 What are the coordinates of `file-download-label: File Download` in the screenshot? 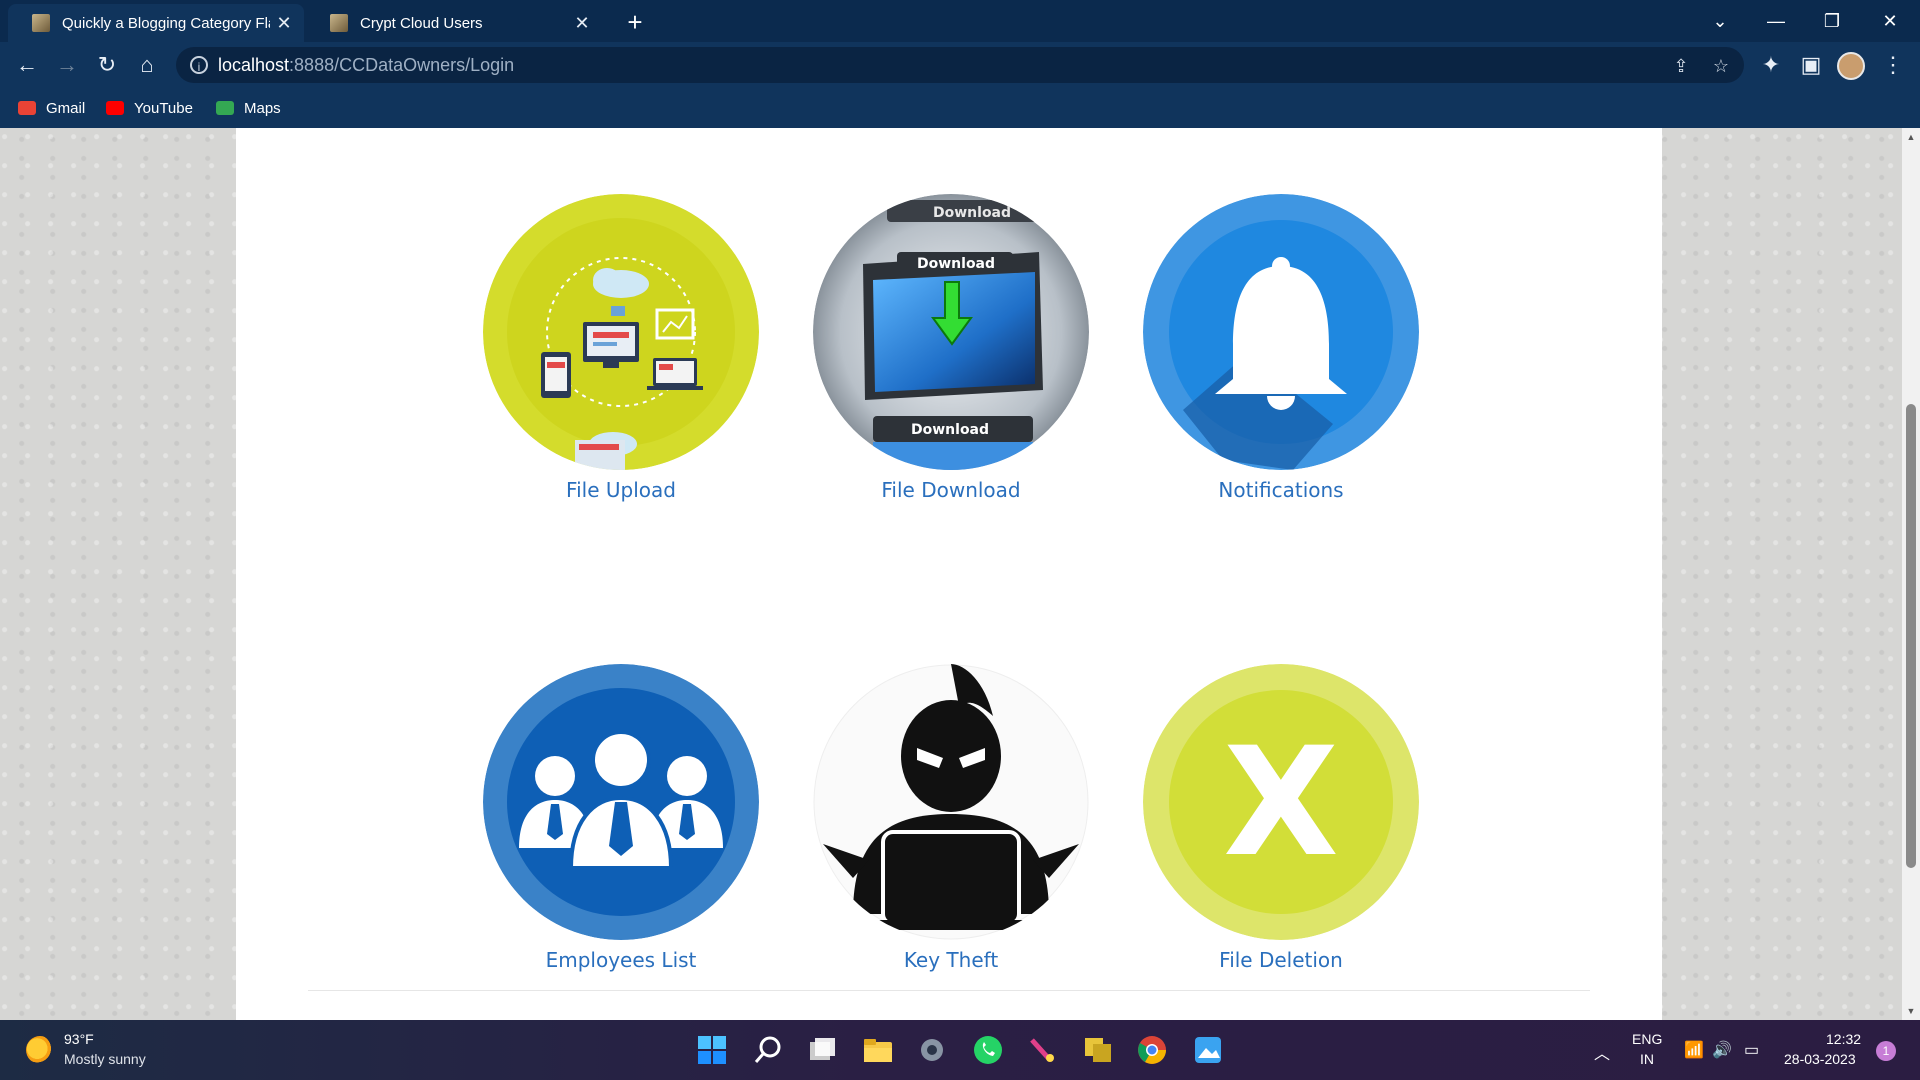 It's located at (951, 490).